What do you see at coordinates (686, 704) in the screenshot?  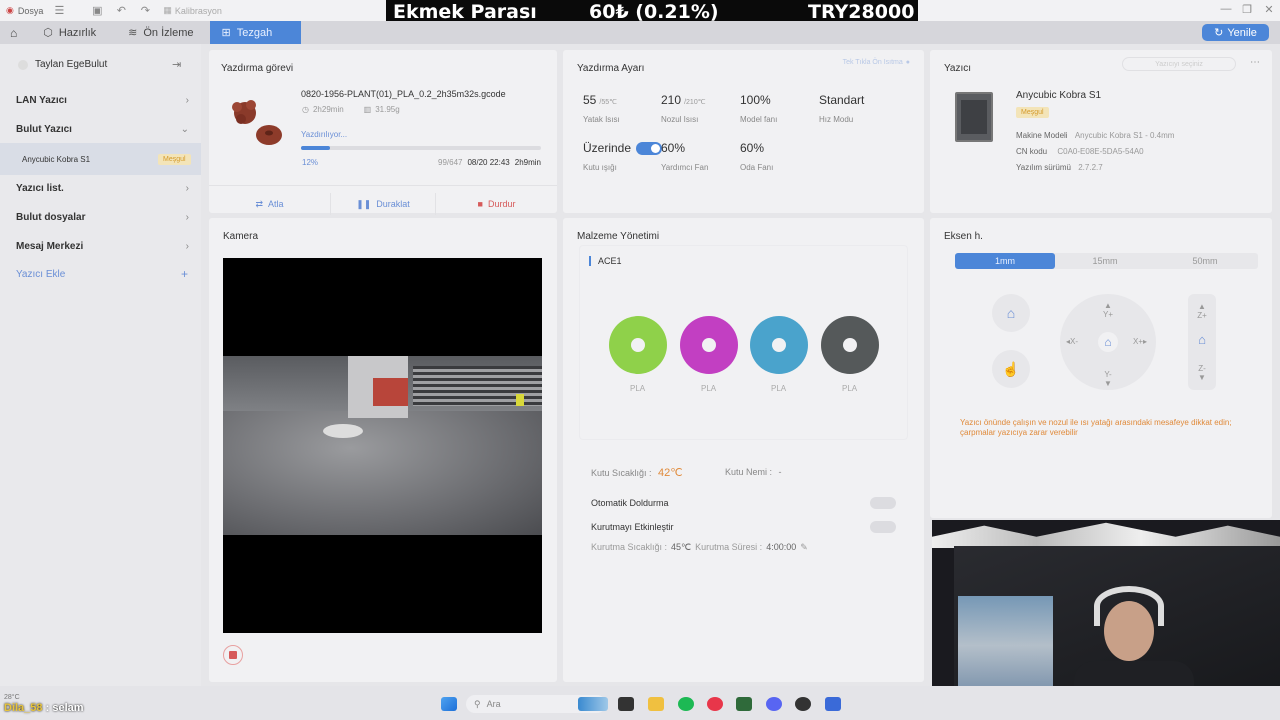 I see `spotify-icon` at bounding box center [686, 704].